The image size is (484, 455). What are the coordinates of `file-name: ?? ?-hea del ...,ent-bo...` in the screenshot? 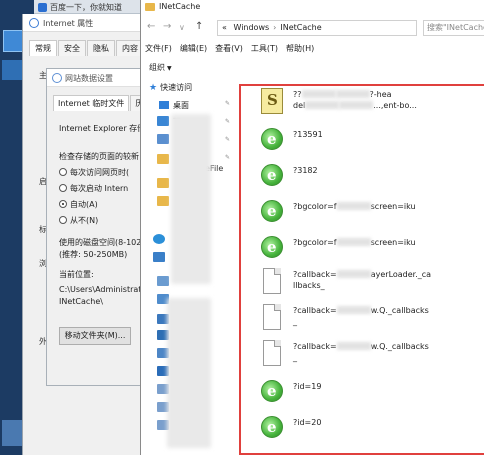 It's located at (355, 100).